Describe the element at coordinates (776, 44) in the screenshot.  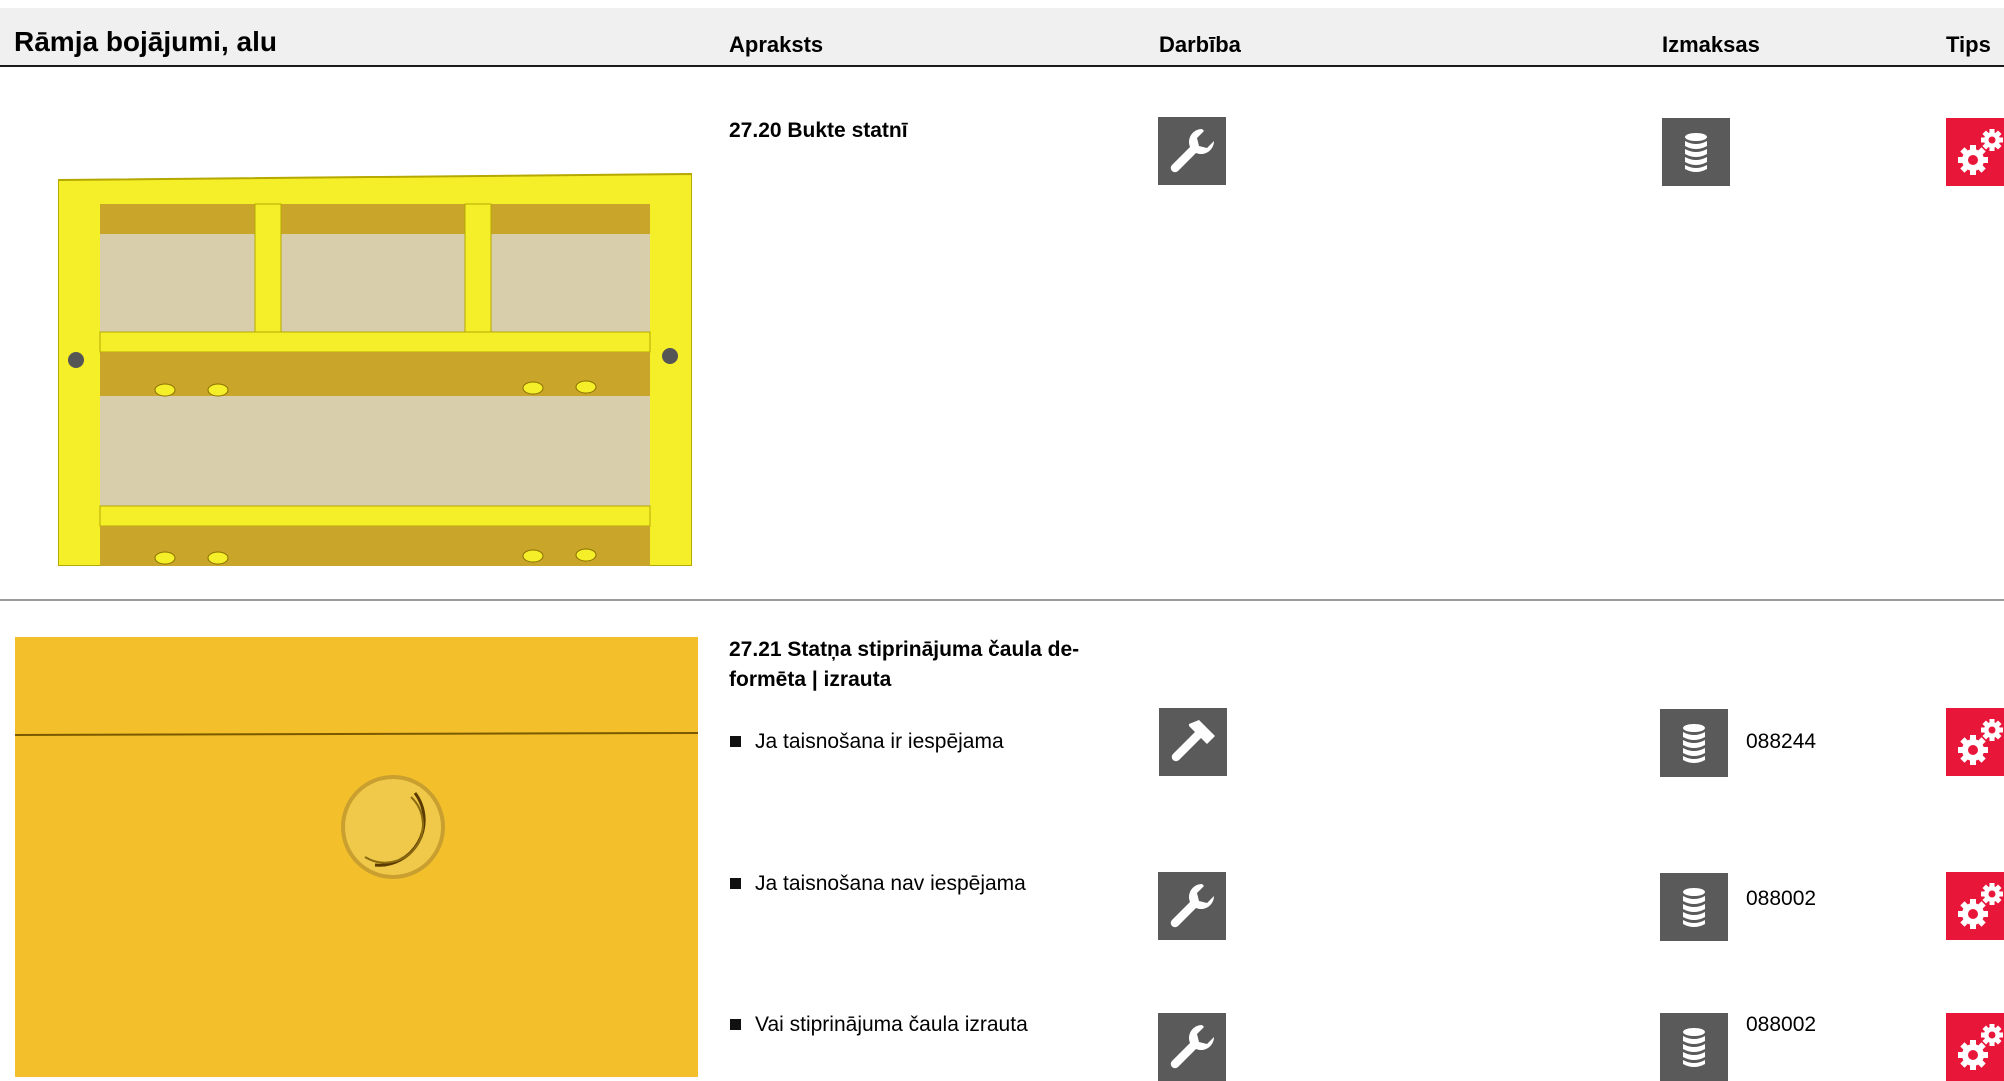
I see `column-header-description: Apraksts` at that location.